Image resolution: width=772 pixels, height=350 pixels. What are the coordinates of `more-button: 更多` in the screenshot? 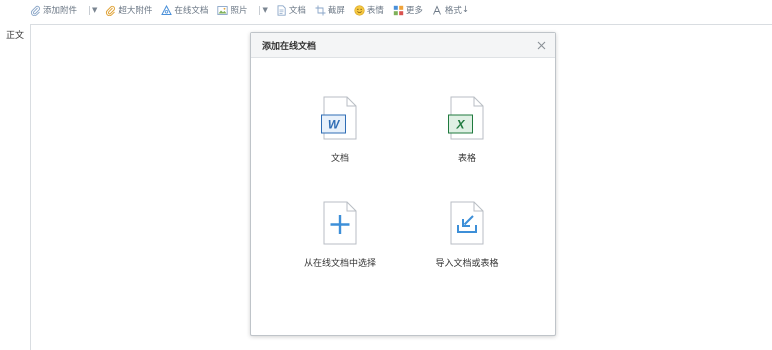 It's located at (408, 10).